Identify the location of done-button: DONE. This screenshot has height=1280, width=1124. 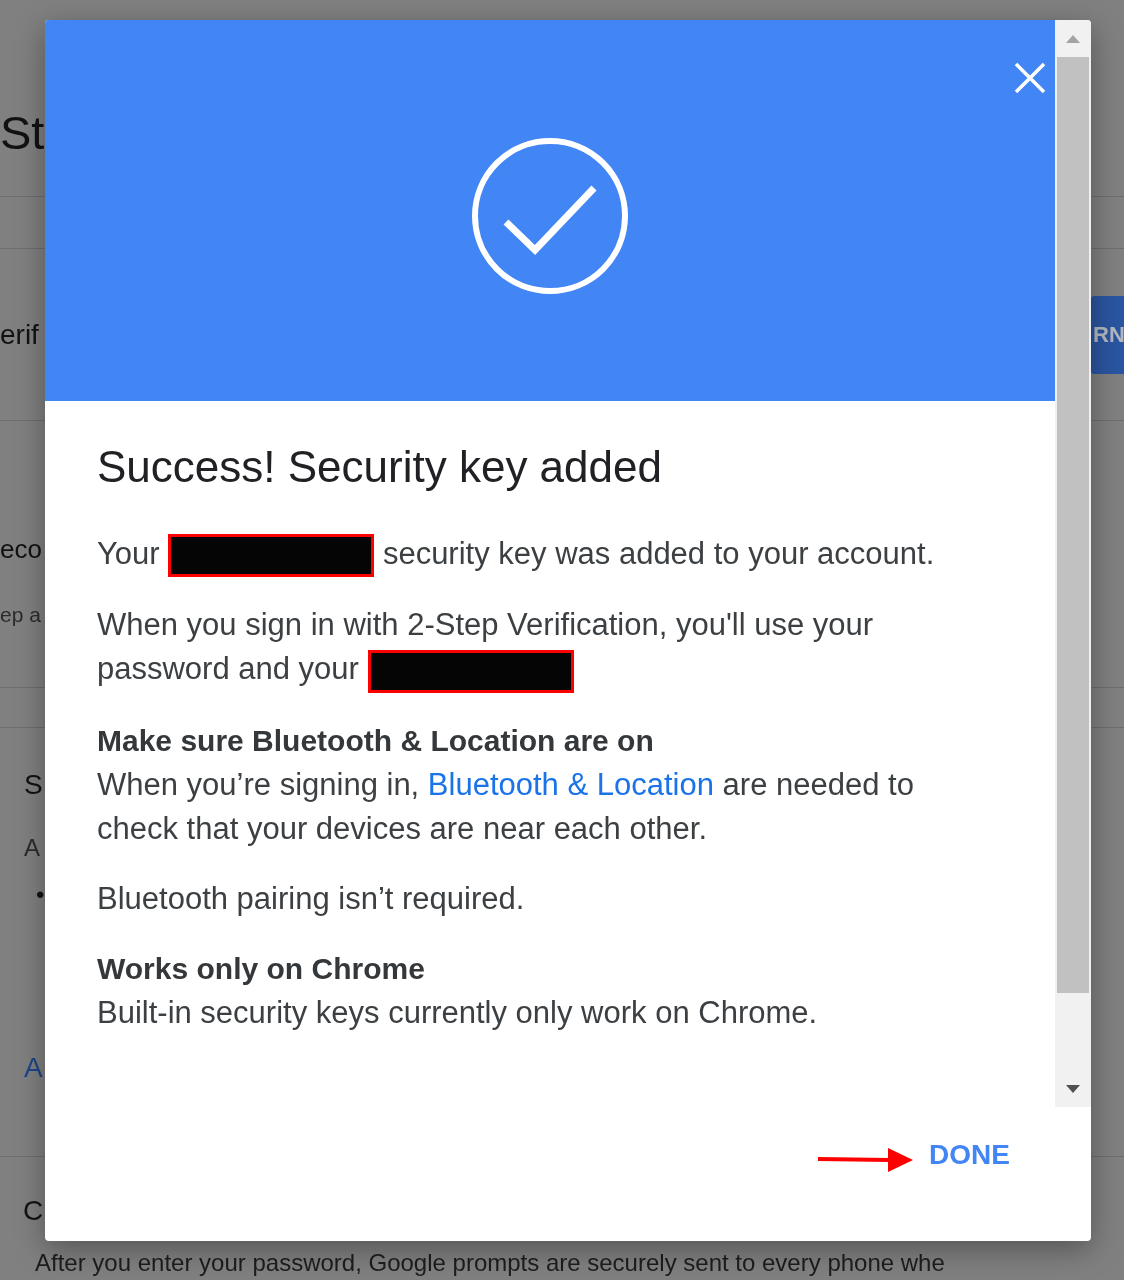
(969, 1155).